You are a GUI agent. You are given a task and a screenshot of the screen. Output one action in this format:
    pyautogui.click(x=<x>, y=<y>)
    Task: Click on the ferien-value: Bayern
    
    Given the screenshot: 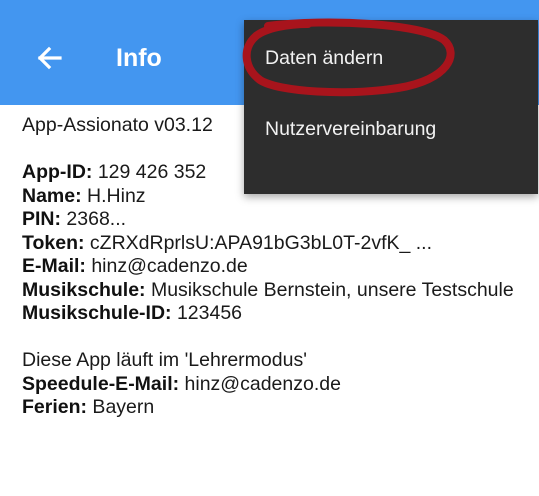 What is the action you would take?
    pyautogui.click(x=121, y=407)
    